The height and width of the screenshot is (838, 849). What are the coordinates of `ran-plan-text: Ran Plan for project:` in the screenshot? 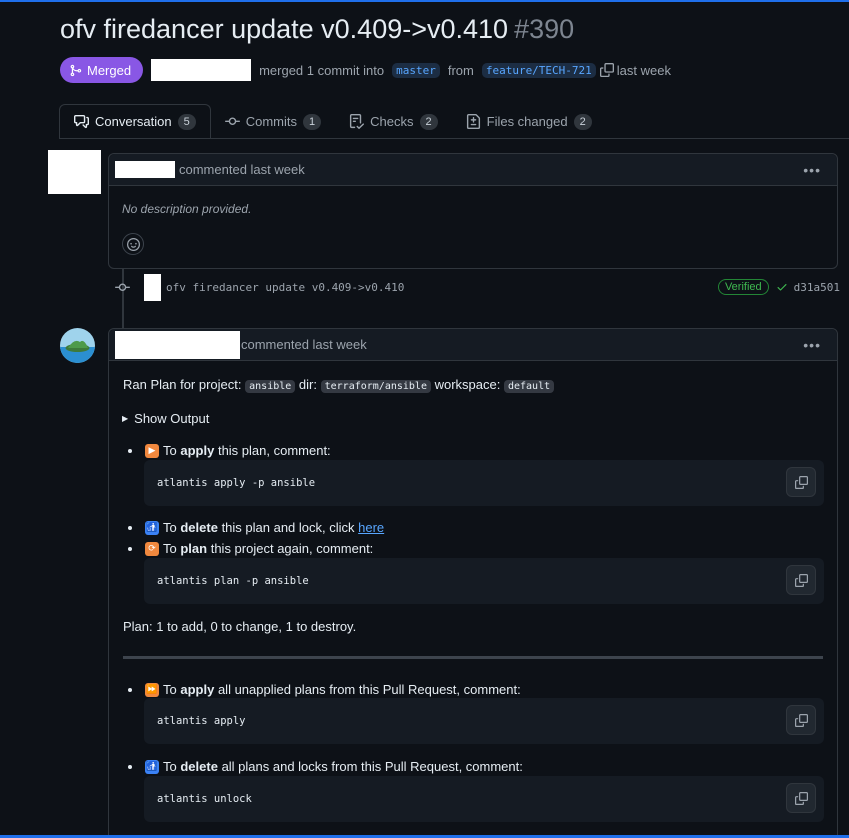 It's located at (182, 384).